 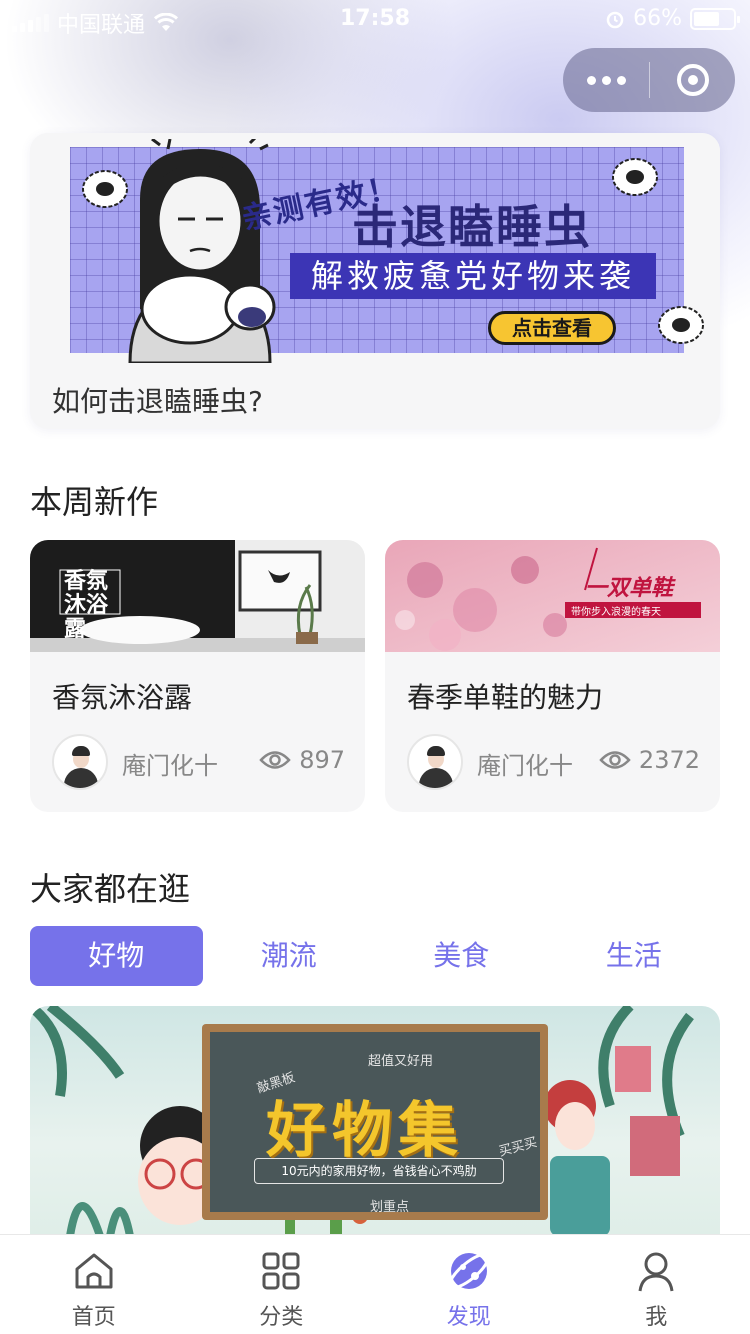 I want to click on tab-me: 我, so click(x=656, y=1284).